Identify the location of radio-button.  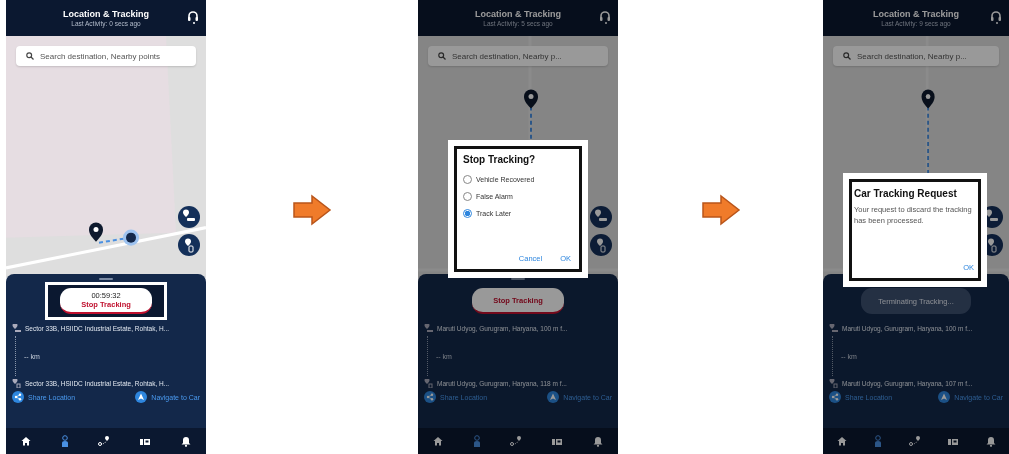
(467, 213).